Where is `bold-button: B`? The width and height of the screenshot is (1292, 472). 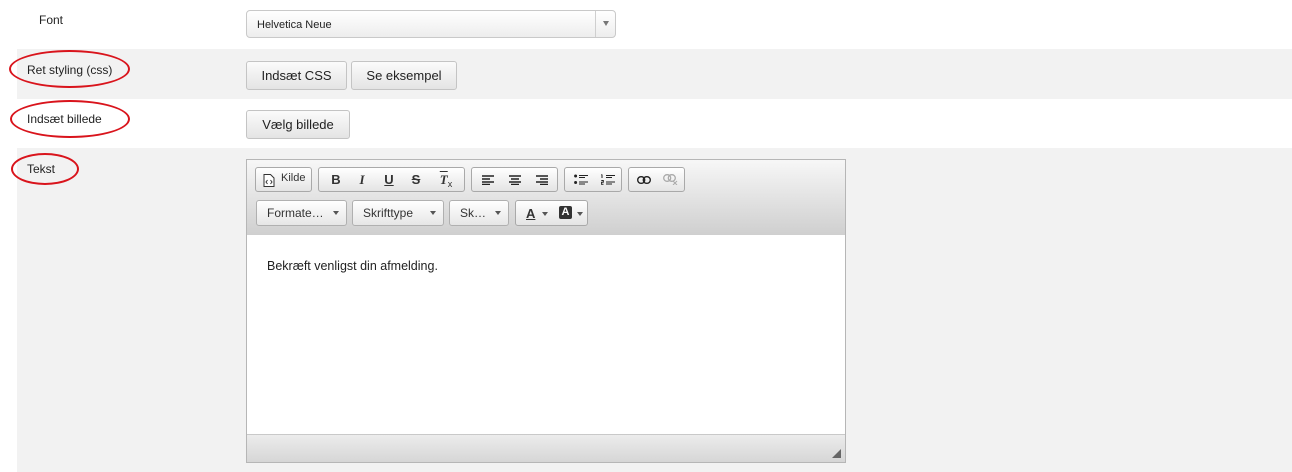
bold-button: B is located at coordinates (336, 179).